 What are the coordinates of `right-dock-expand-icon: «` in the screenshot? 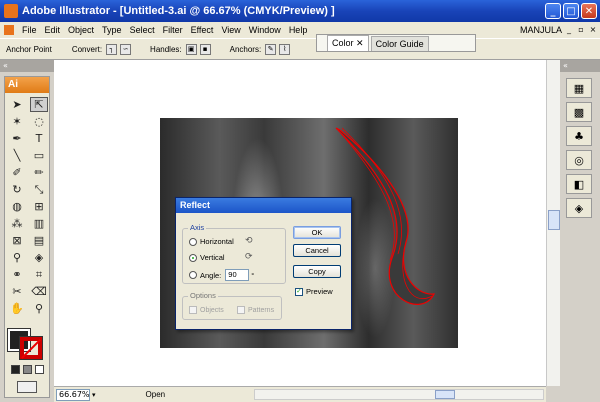 It's located at (580, 66).